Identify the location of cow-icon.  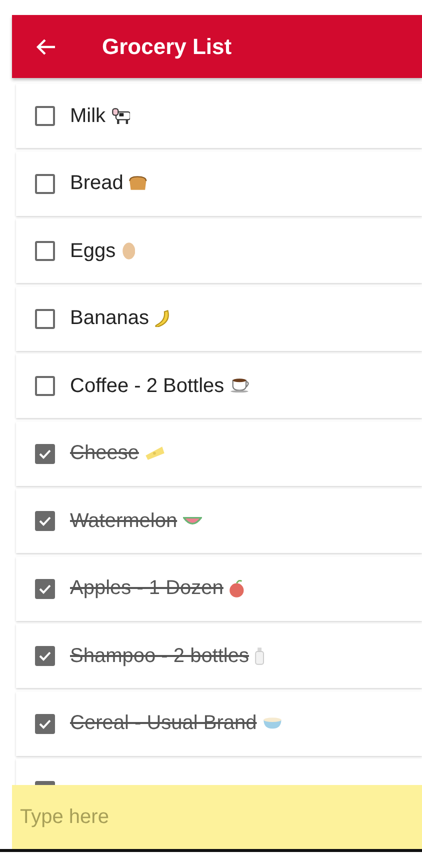
(121, 116).